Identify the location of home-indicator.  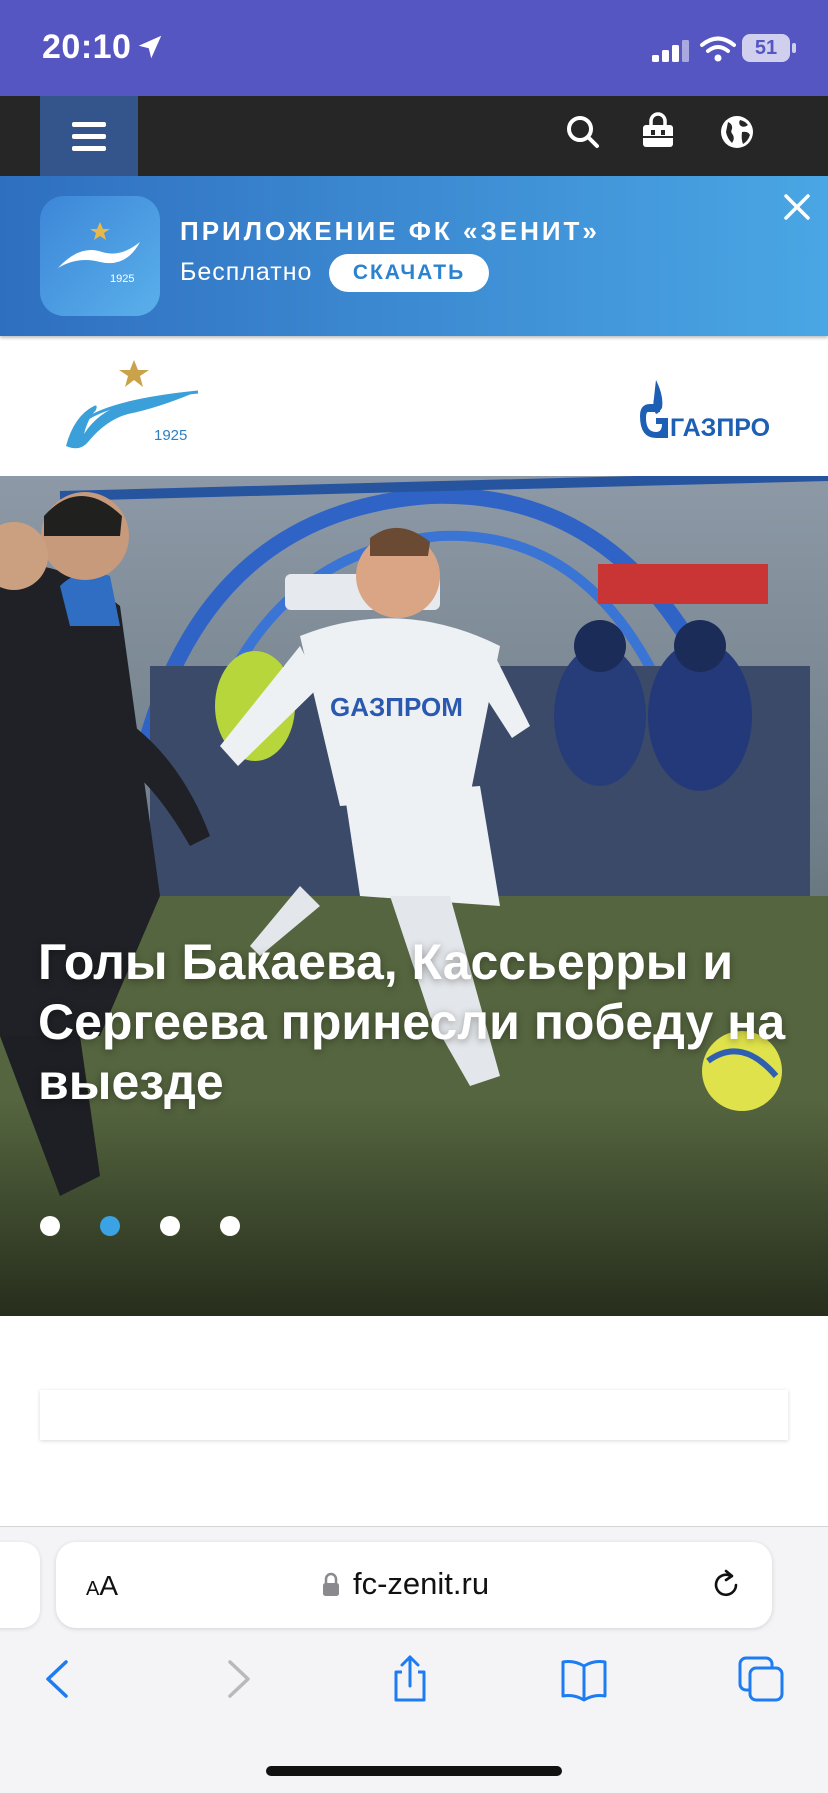
(414, 1771).